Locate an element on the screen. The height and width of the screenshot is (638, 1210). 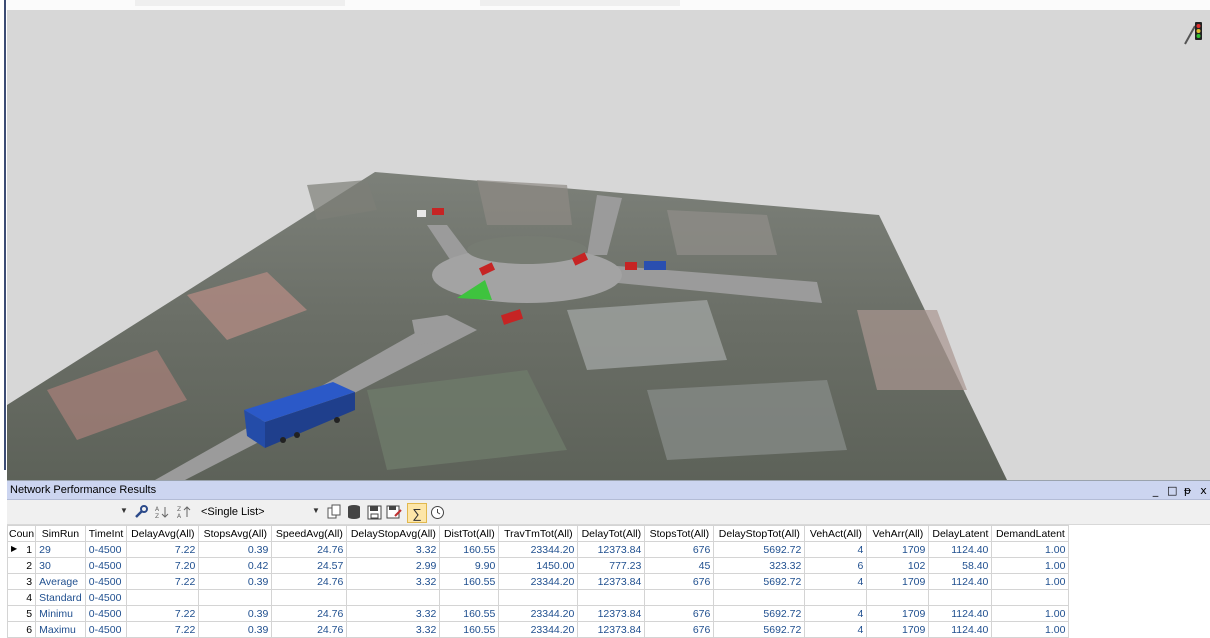
sum-icon: ∑ is located at coordinates (417, 513).